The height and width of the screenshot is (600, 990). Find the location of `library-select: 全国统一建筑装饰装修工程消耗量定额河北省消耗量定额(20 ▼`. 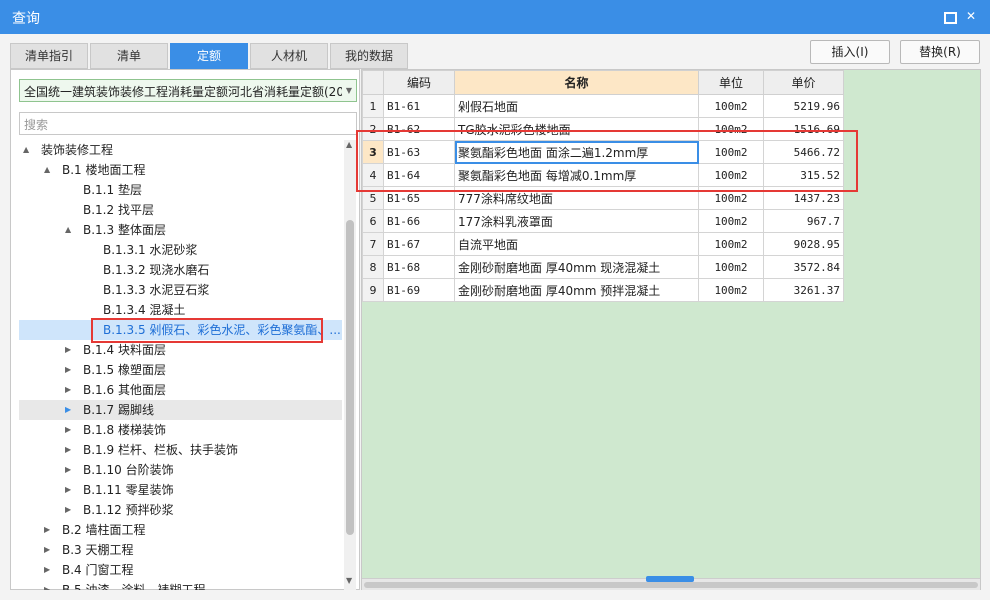

library-select: 全国统一建筑装饰装修工程消耗量定额河北省消耗量定额(20 ▼ is located at coordinates (188, 90).